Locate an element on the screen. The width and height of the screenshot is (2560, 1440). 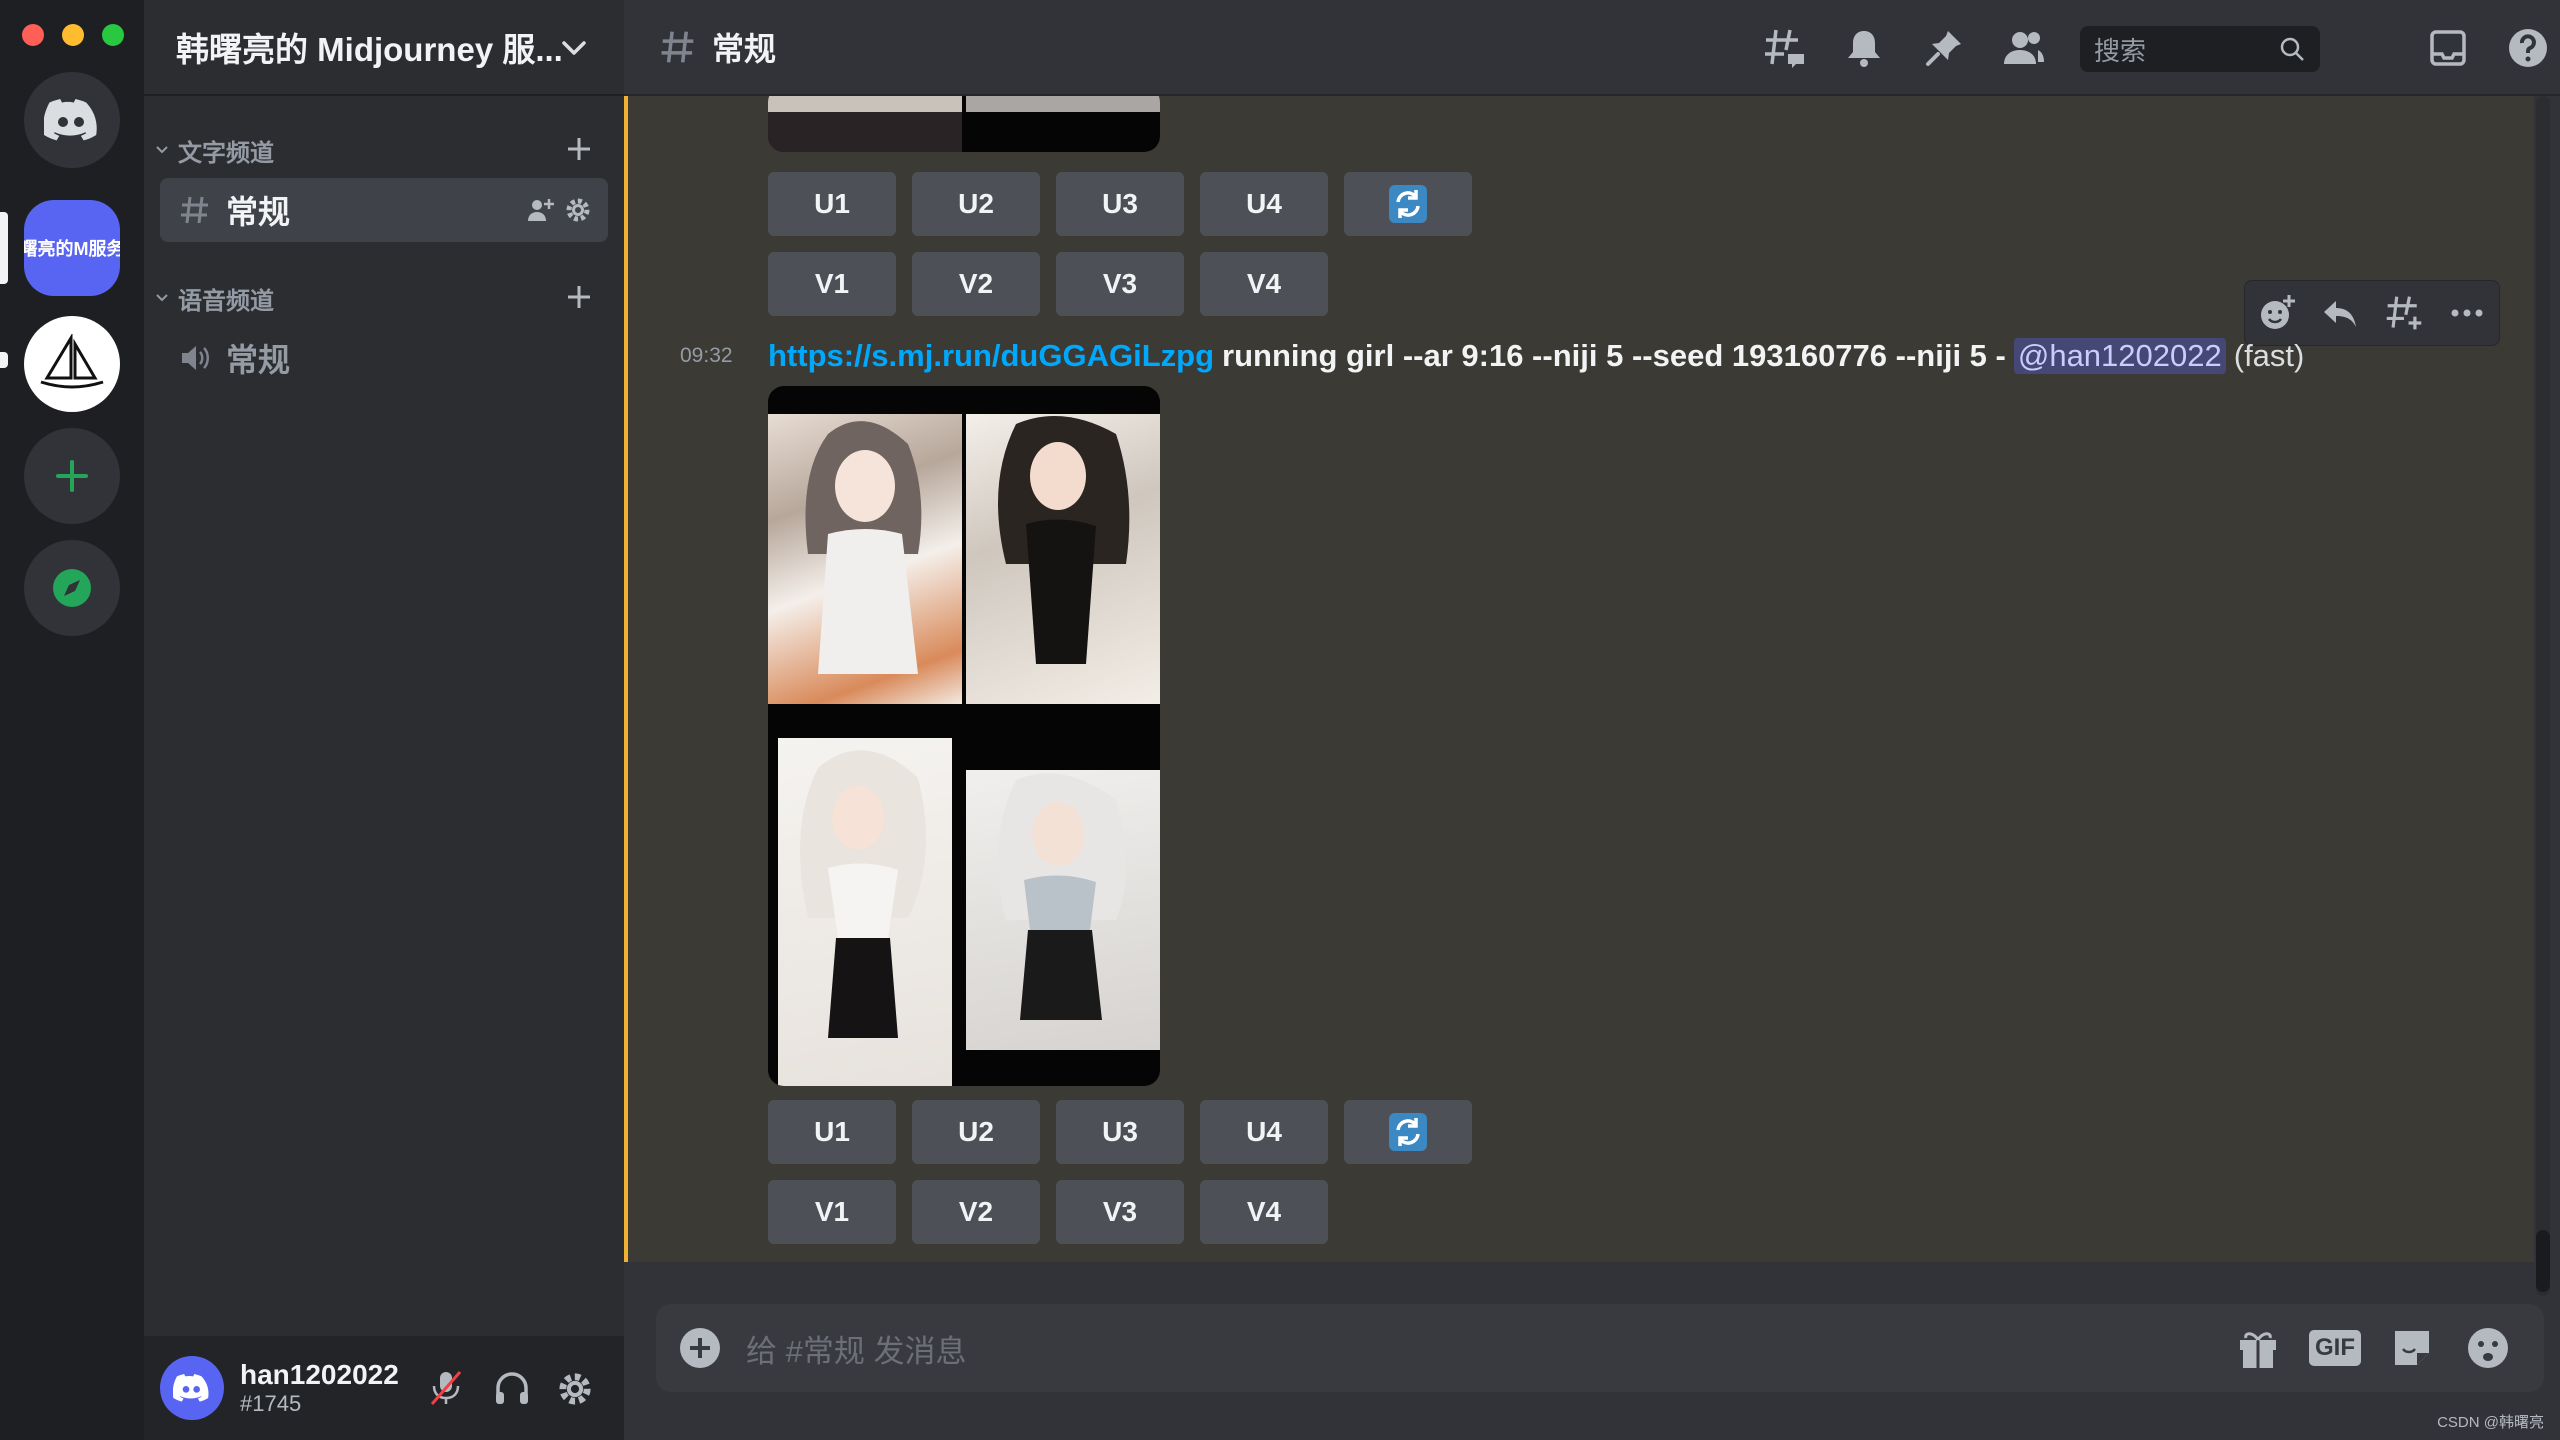
message-composer: 给 #常规 发消息 GIF is located at coordinates (1600, 1348).